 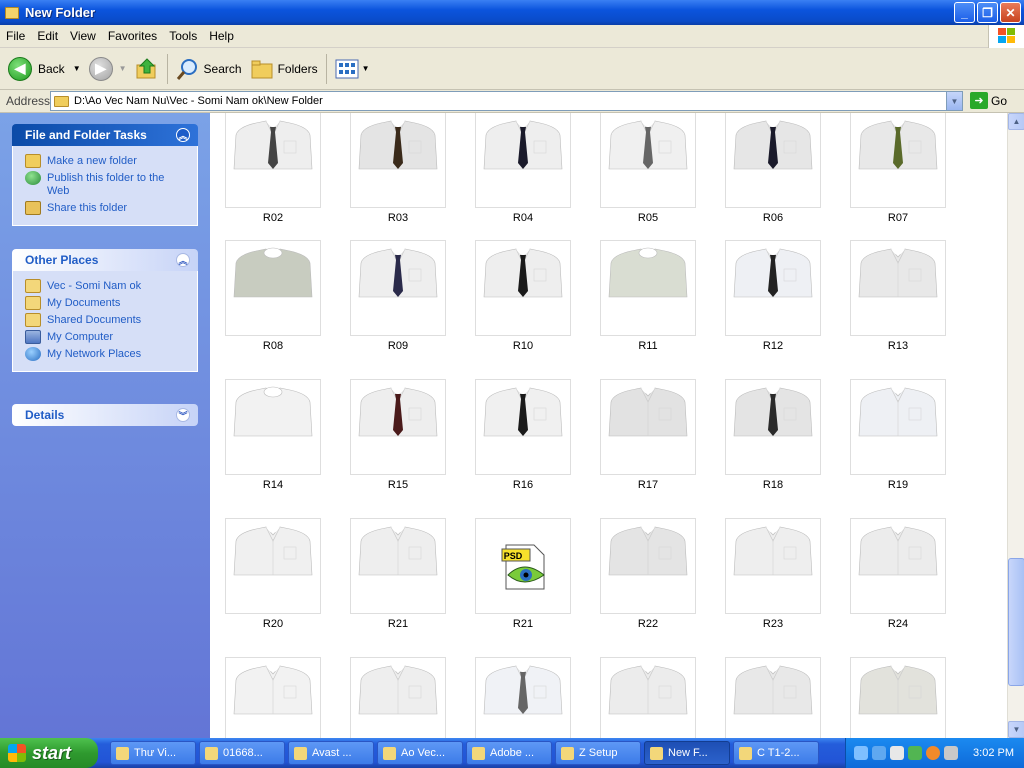 What do you see at coordinates (879, 753) in the screenshot?
I see `tray-ie-icon` at bounding box center [879, 753].